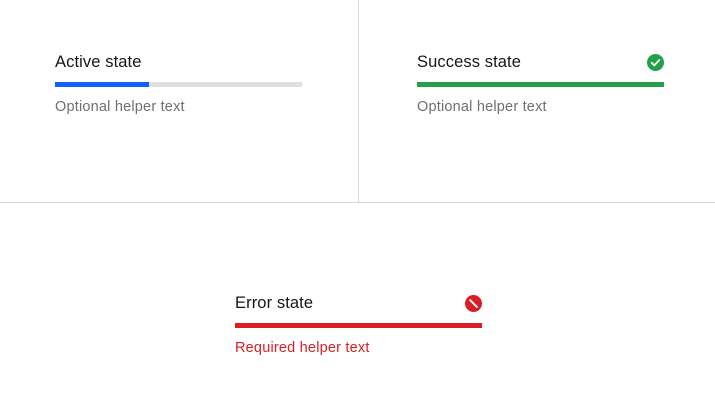 The width and height of the screenshot is (715, 403). Describe the element at coordinates (540, 62) in the screenshot. I see `progress-bar-header: Success state` at that location.